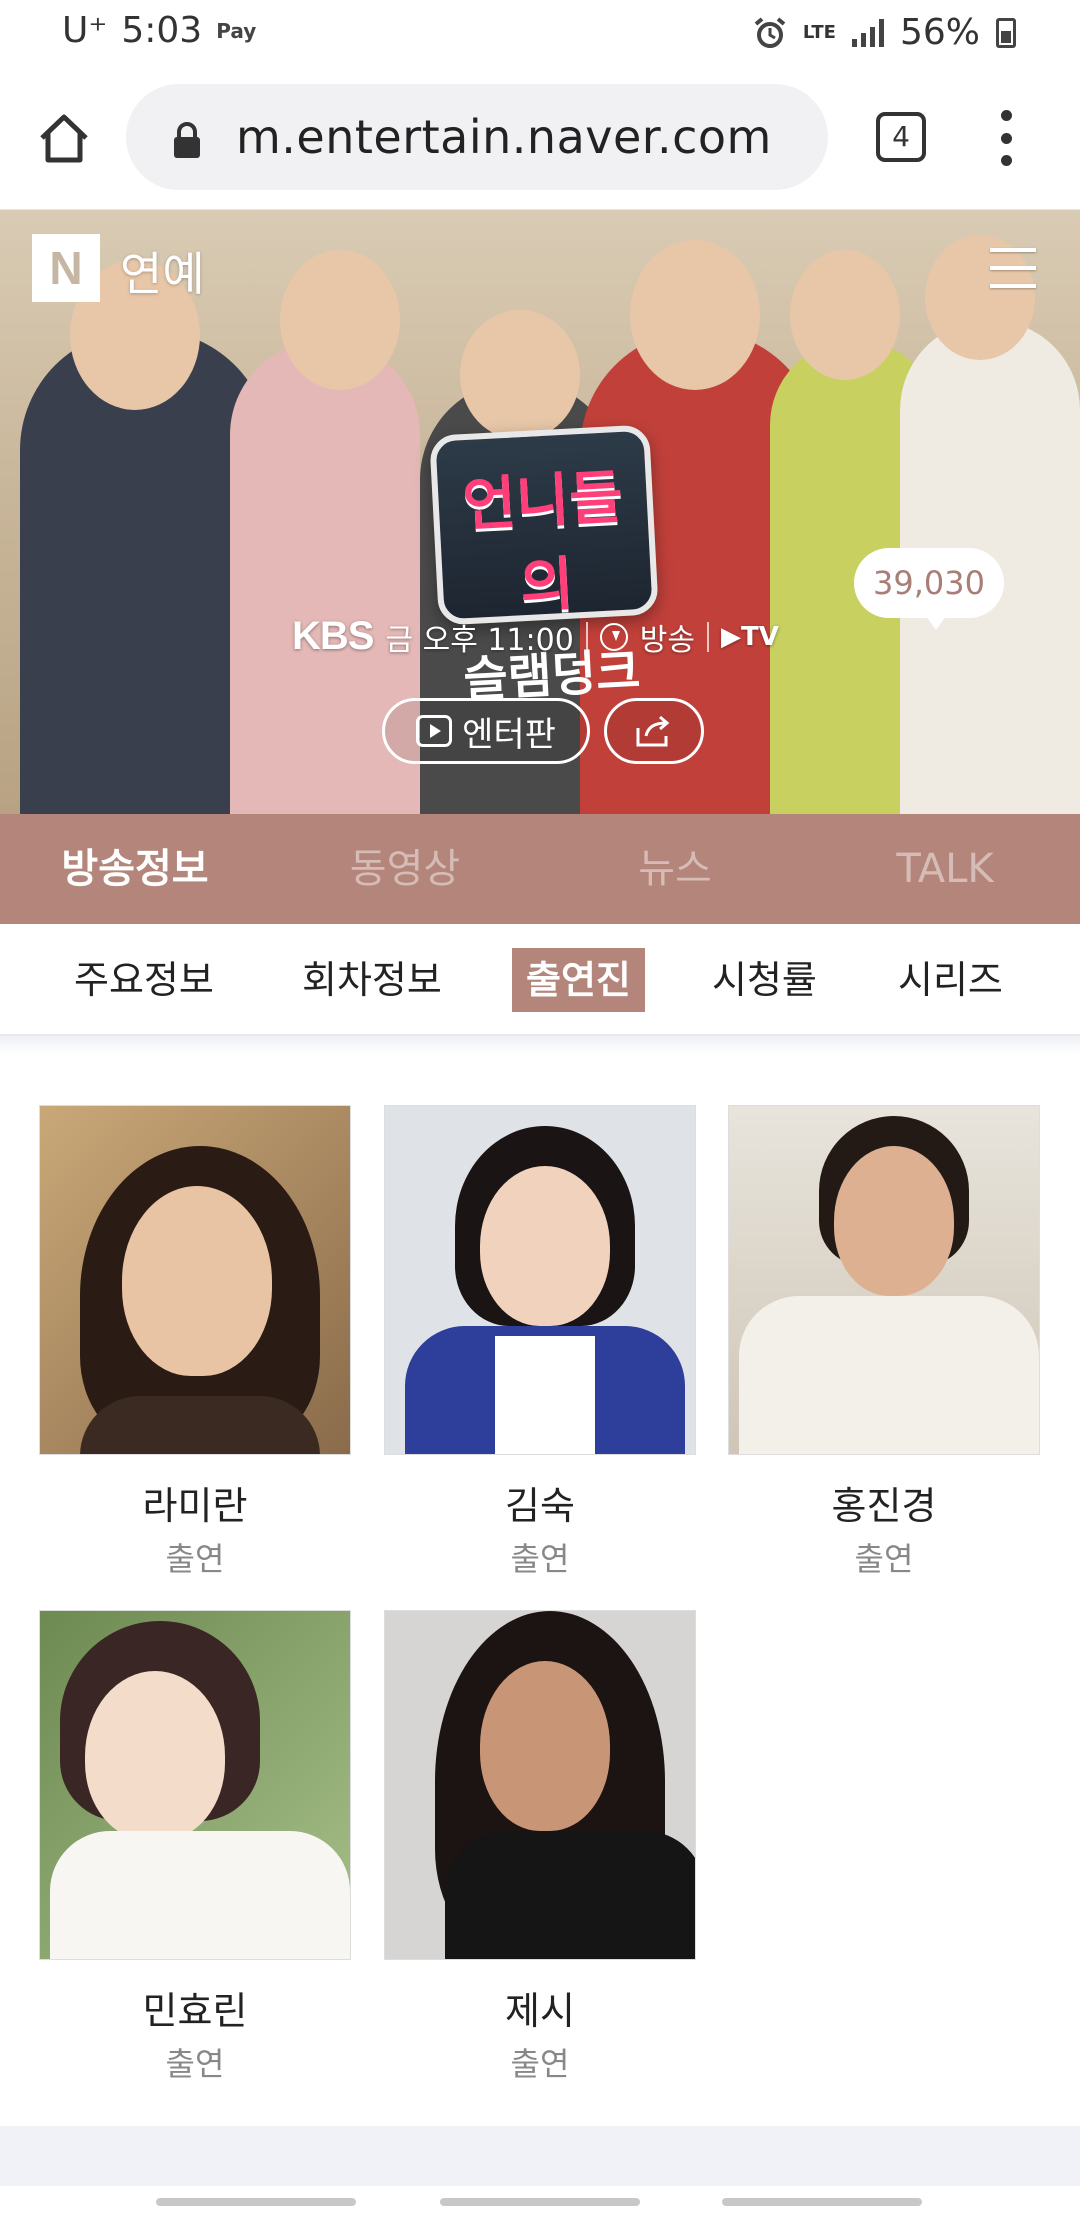 The image size is (1080, 2220). I want to click on schedule-text: 금 오후 11:00, so click(479, 640).